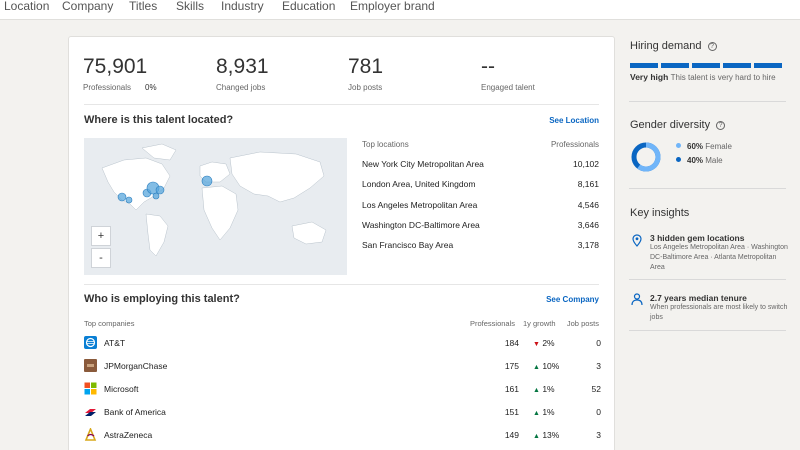 The image size is (800, 450). I want to click on location-count: 8,161, so click(588, 184).